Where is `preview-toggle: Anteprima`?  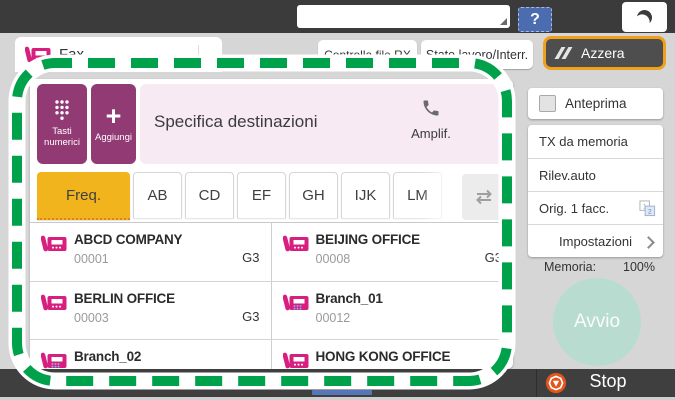
preview-toggle: Anteprima is located at coordinates (595, 103).